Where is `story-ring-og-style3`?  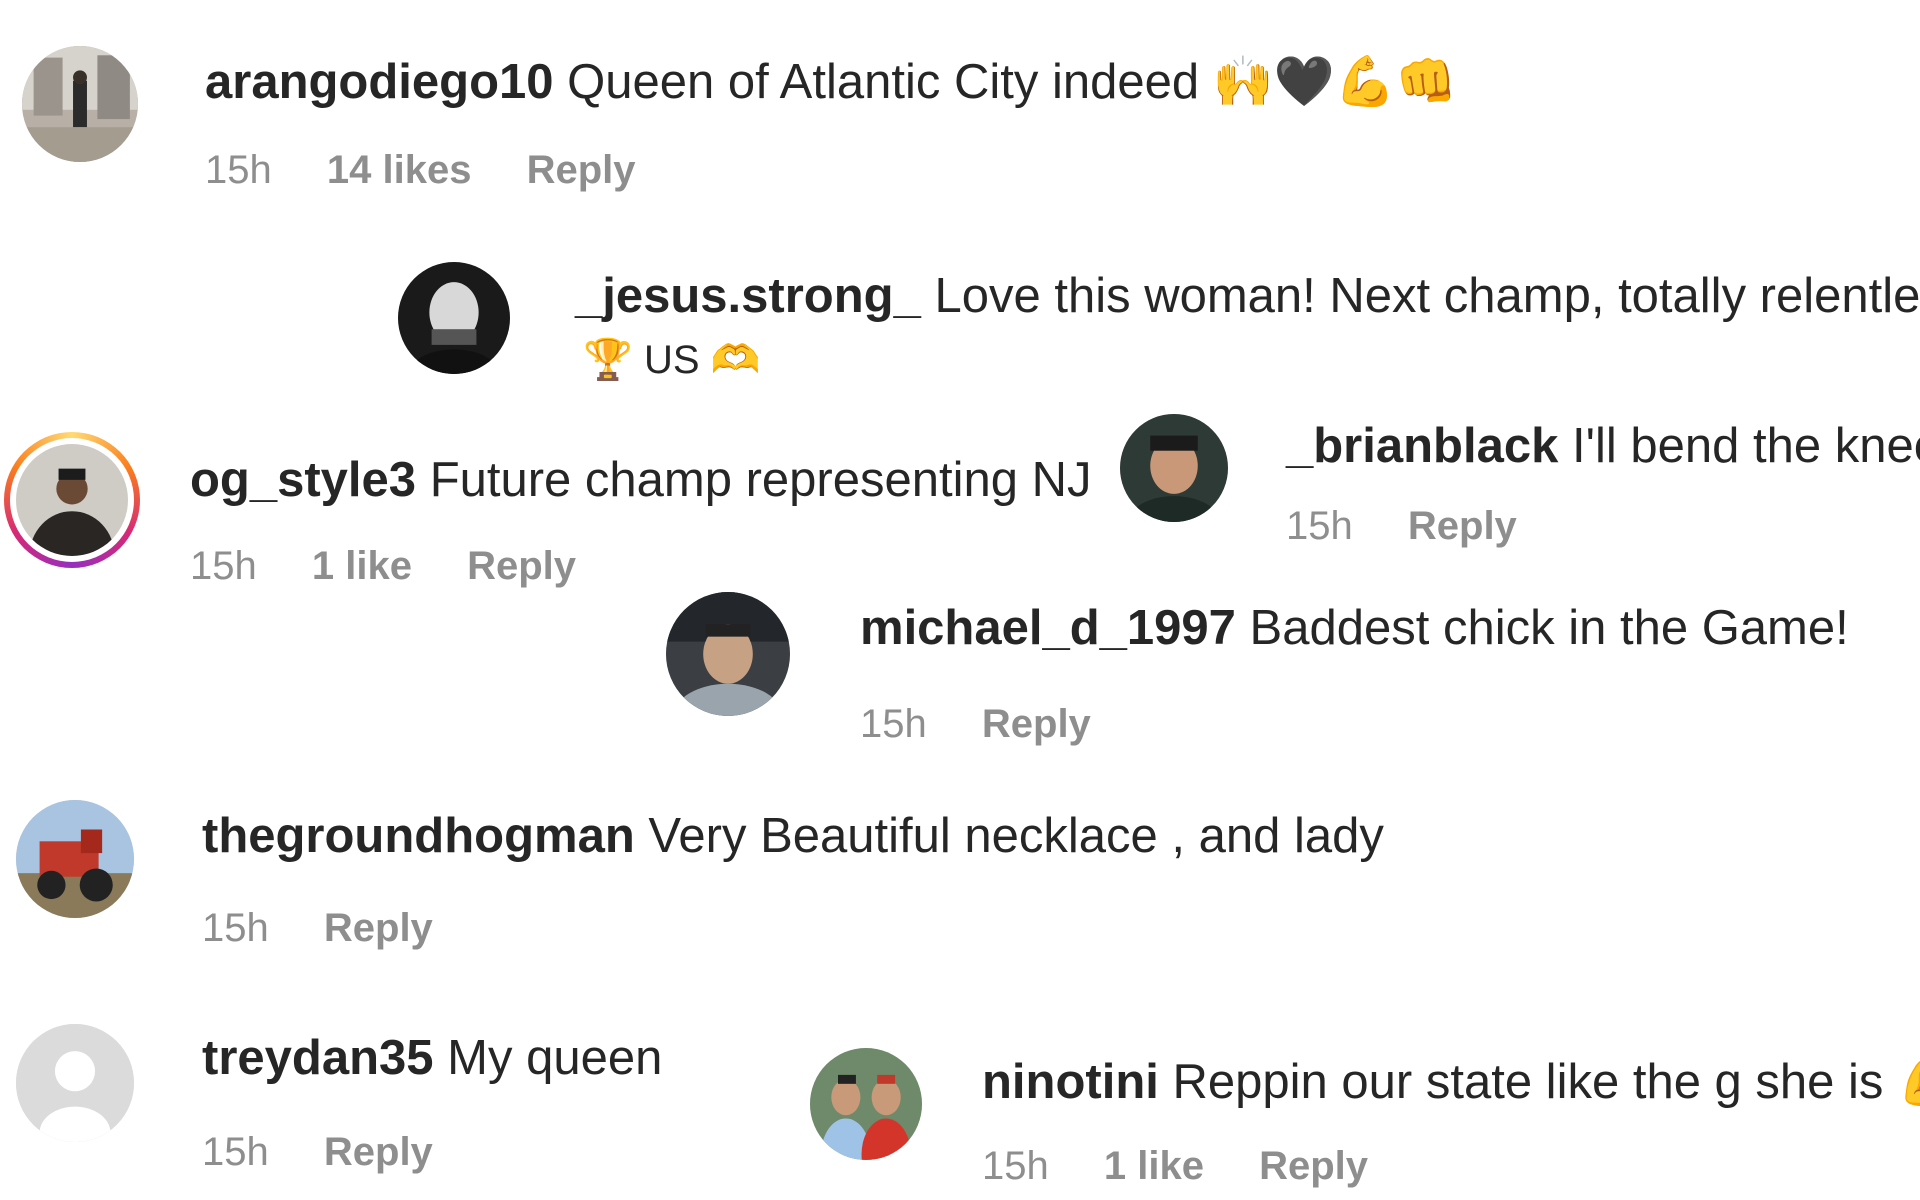
story-ring-og-style3 is located at coordinates (72, 500).